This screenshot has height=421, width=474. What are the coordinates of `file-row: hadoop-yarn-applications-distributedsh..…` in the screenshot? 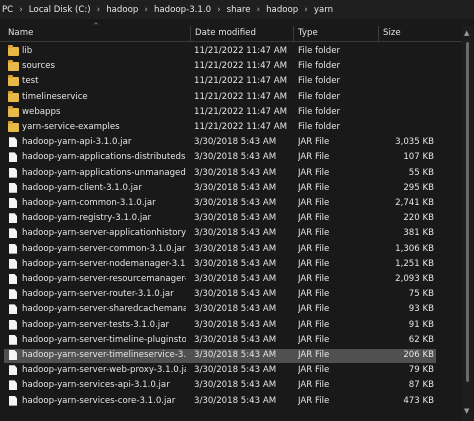 It's located at (220, 158).